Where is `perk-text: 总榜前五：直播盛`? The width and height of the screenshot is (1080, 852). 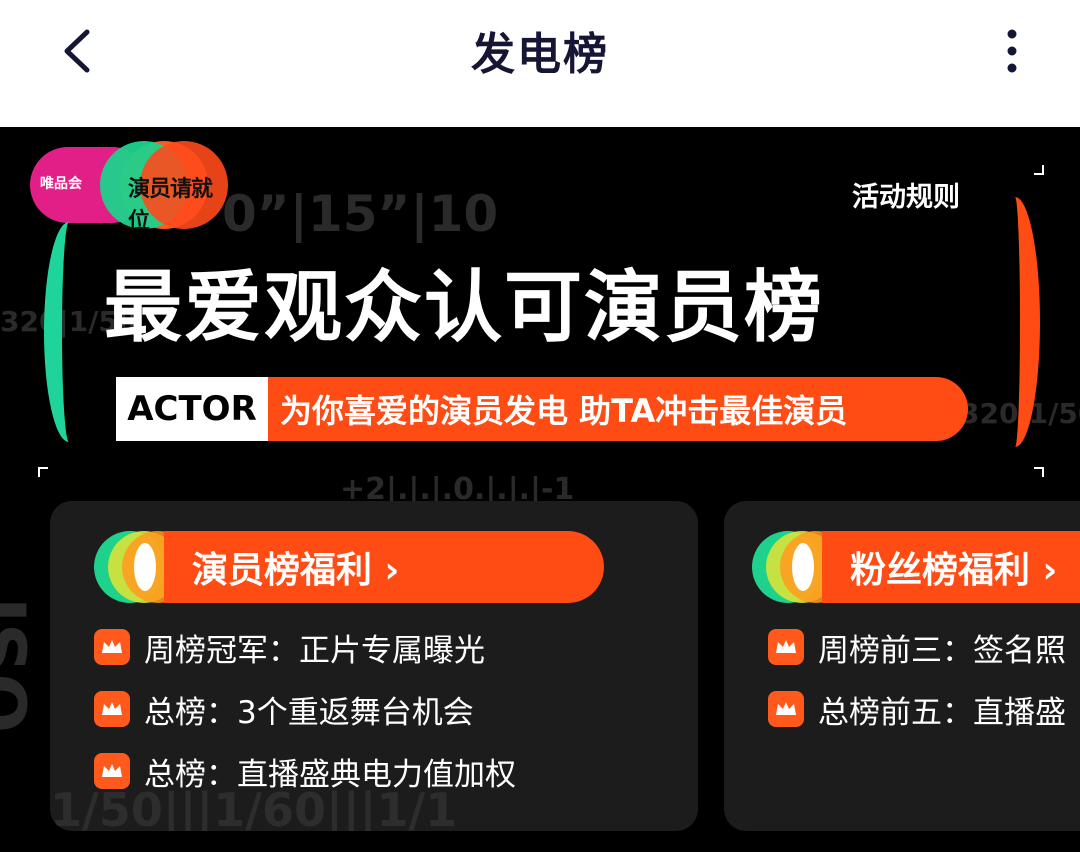 perk-text: 总榜前五：直播盛 is located at coordinates (942, 712).